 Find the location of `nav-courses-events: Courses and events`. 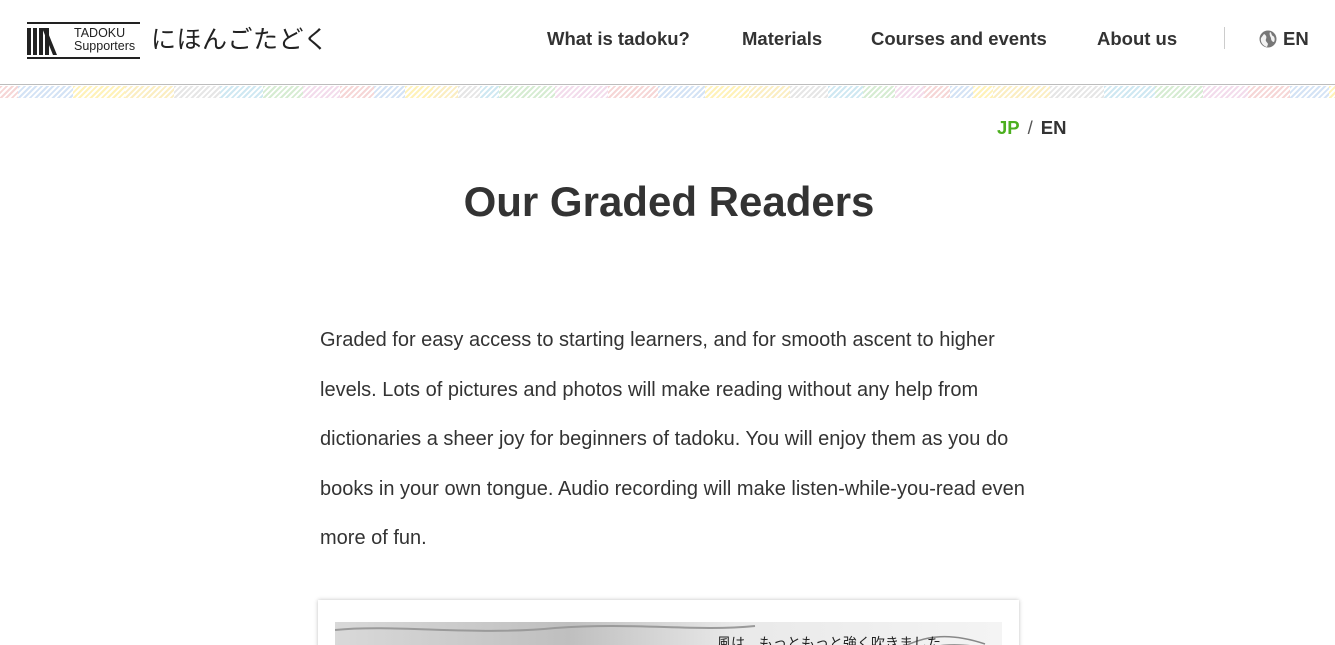

nav-courses-events: Courses and events is located at coordinates (959, 39).